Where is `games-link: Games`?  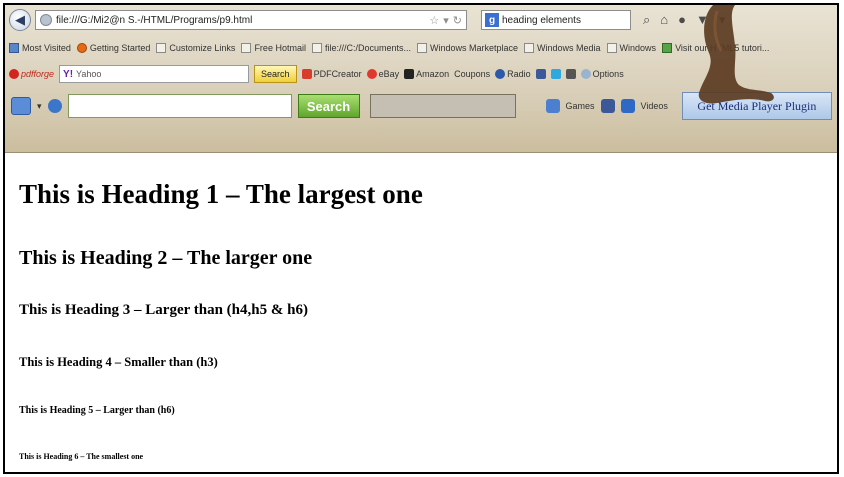 games-link: Games is located at coordinates (580, 106).